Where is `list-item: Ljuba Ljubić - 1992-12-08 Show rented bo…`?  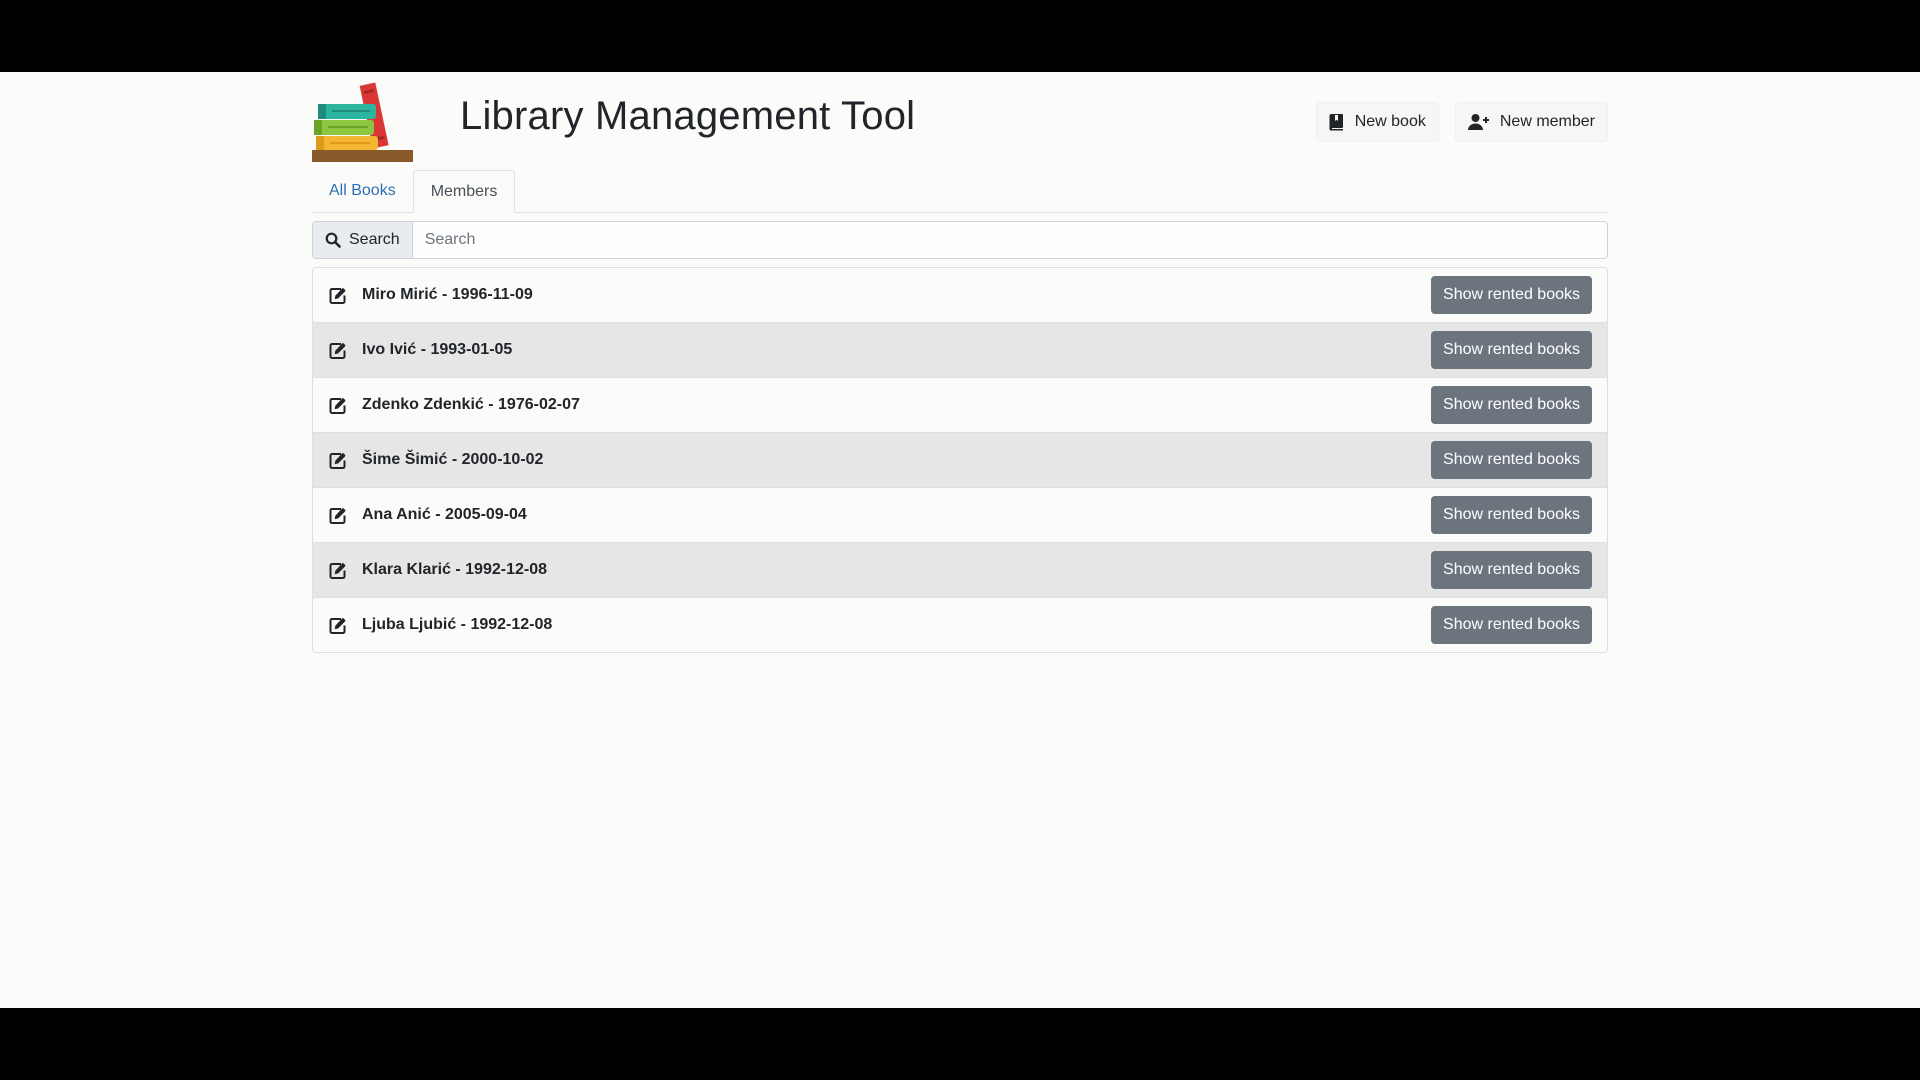
list-item: Ljuba Ljubić - 1992-12-08 Show rented bo… is located at coordinates (960, 625).